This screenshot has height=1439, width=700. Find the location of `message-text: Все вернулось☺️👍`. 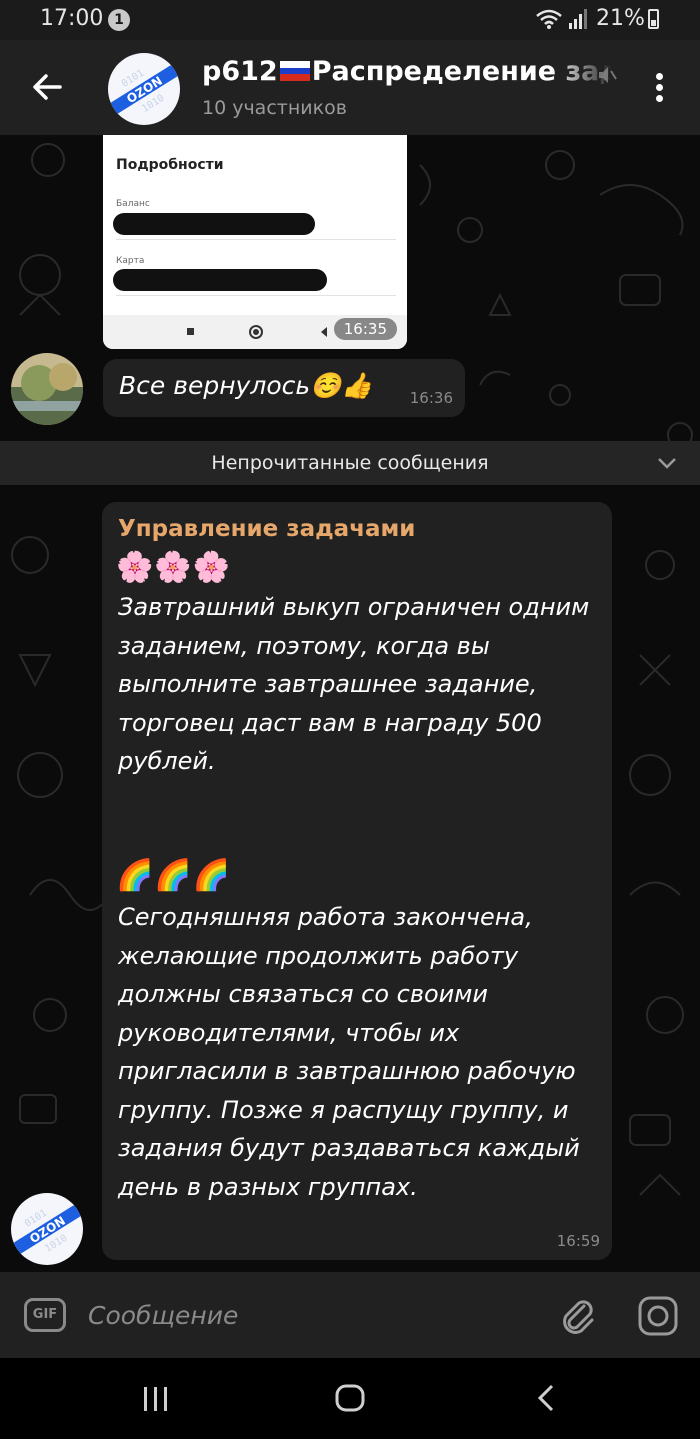

message-text: Все вернулось☺️👍 is located at coordinates (246, 385).